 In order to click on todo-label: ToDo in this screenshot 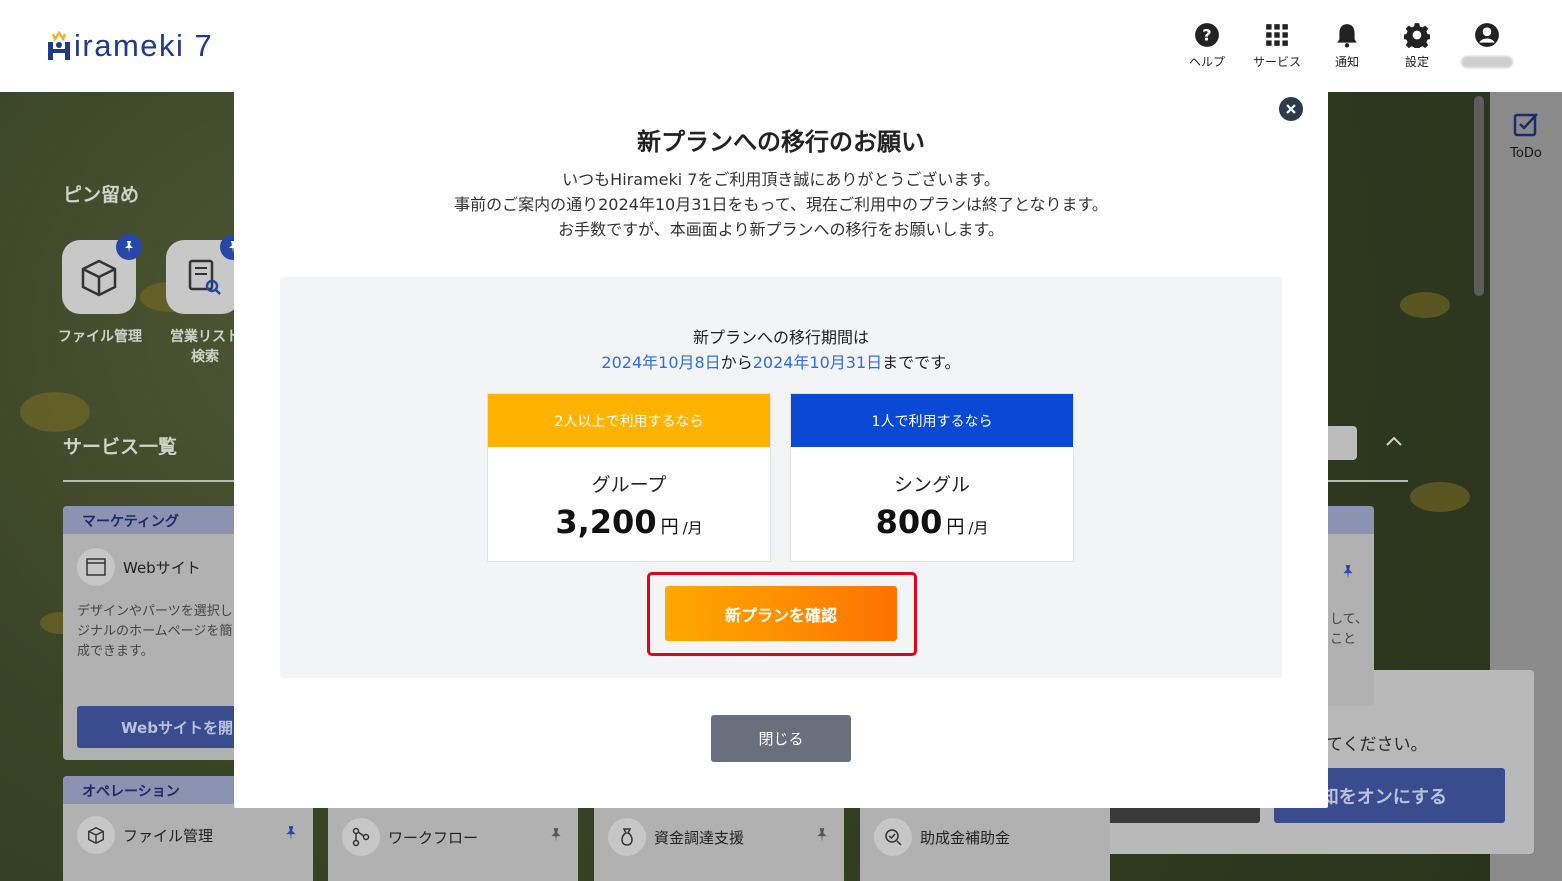, I will do `click(1526, 153)`.